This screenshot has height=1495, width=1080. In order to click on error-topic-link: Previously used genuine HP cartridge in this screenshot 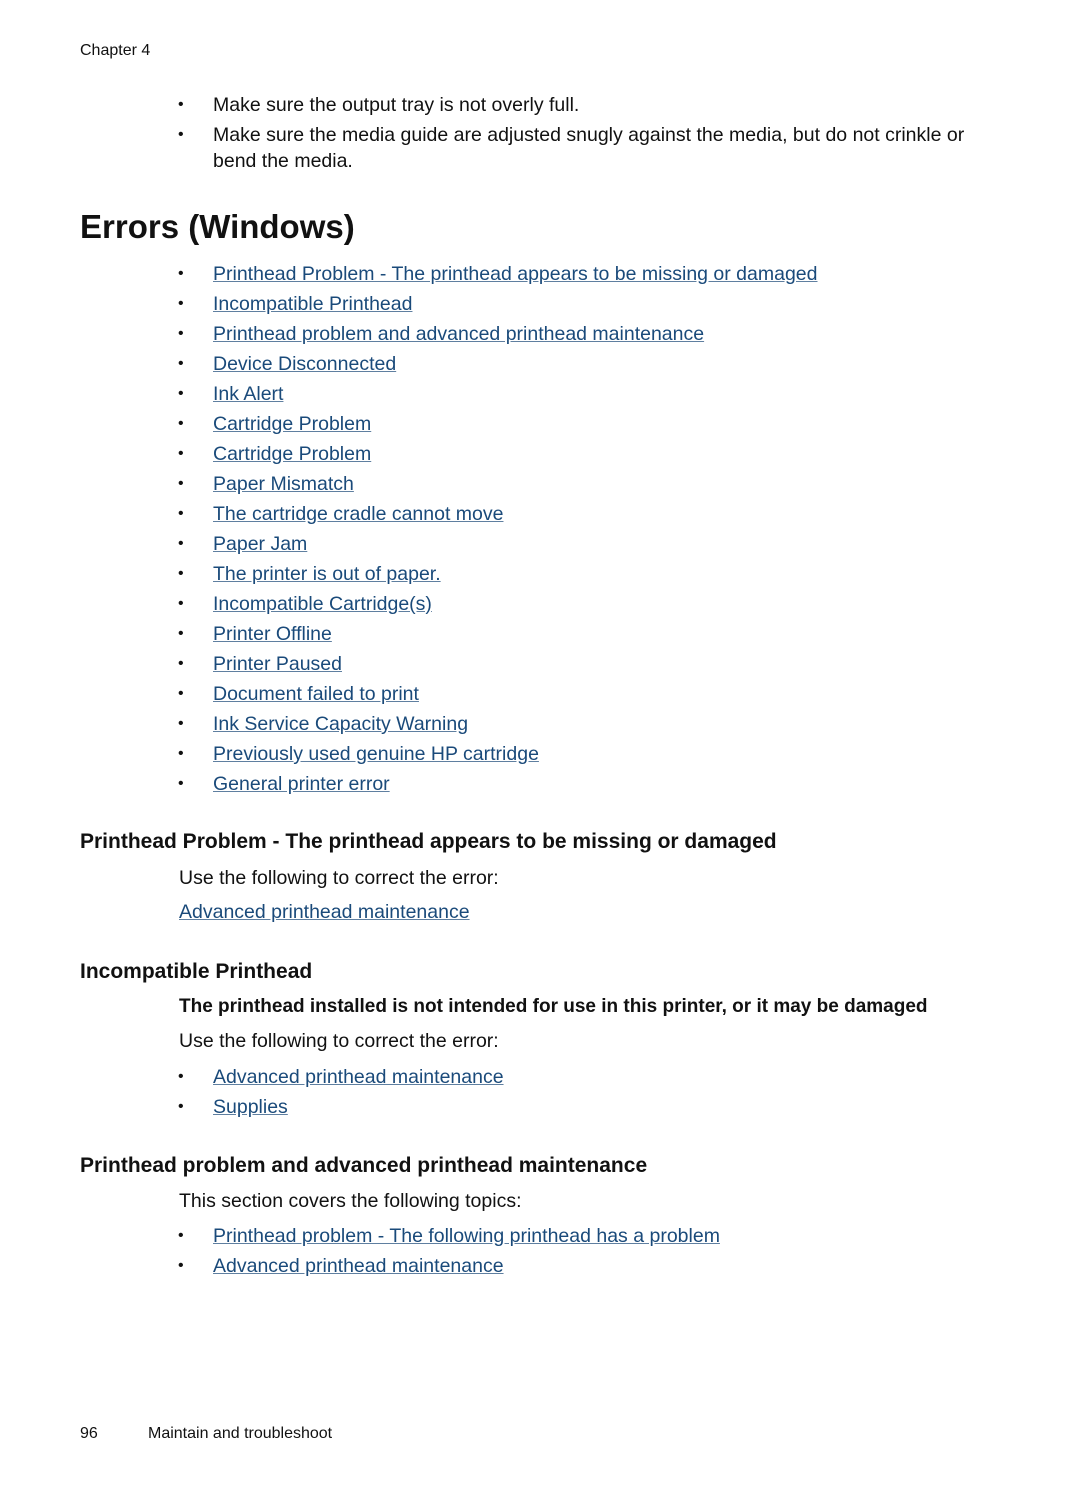, I will do `click(376, 754)`.